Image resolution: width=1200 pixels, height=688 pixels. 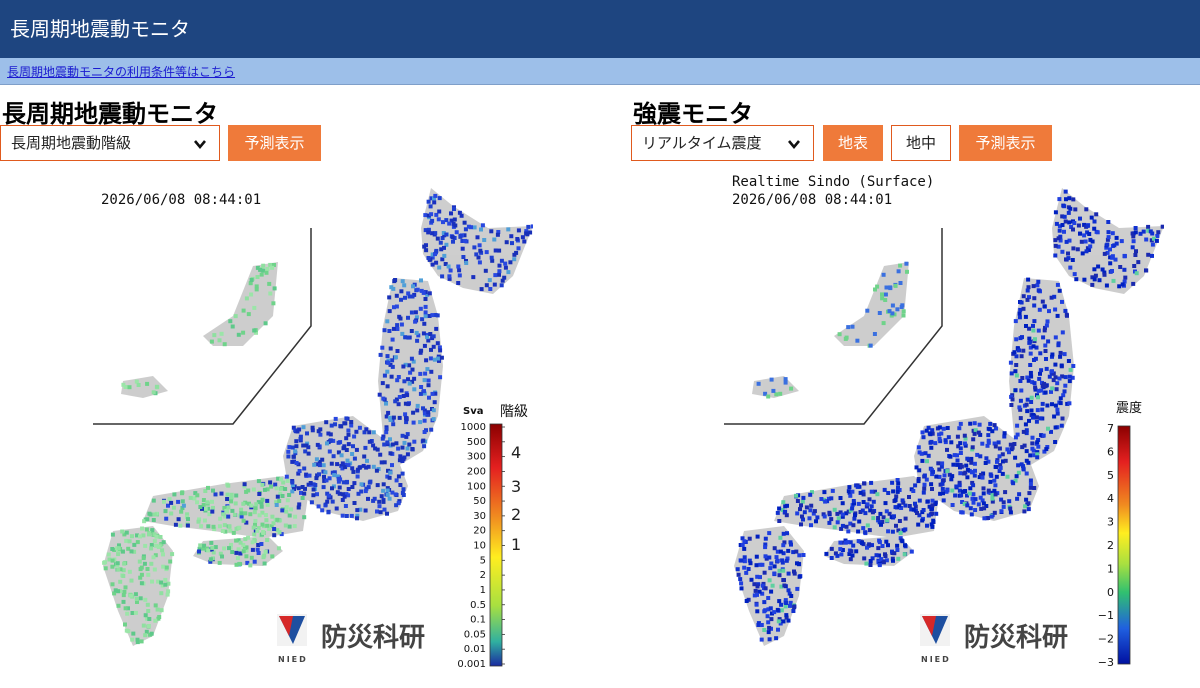 What do you see at coordinates (1110, 428) in the screenshot?
I see `sindo-tick-label: 7` at bounding box center [1110, 428].